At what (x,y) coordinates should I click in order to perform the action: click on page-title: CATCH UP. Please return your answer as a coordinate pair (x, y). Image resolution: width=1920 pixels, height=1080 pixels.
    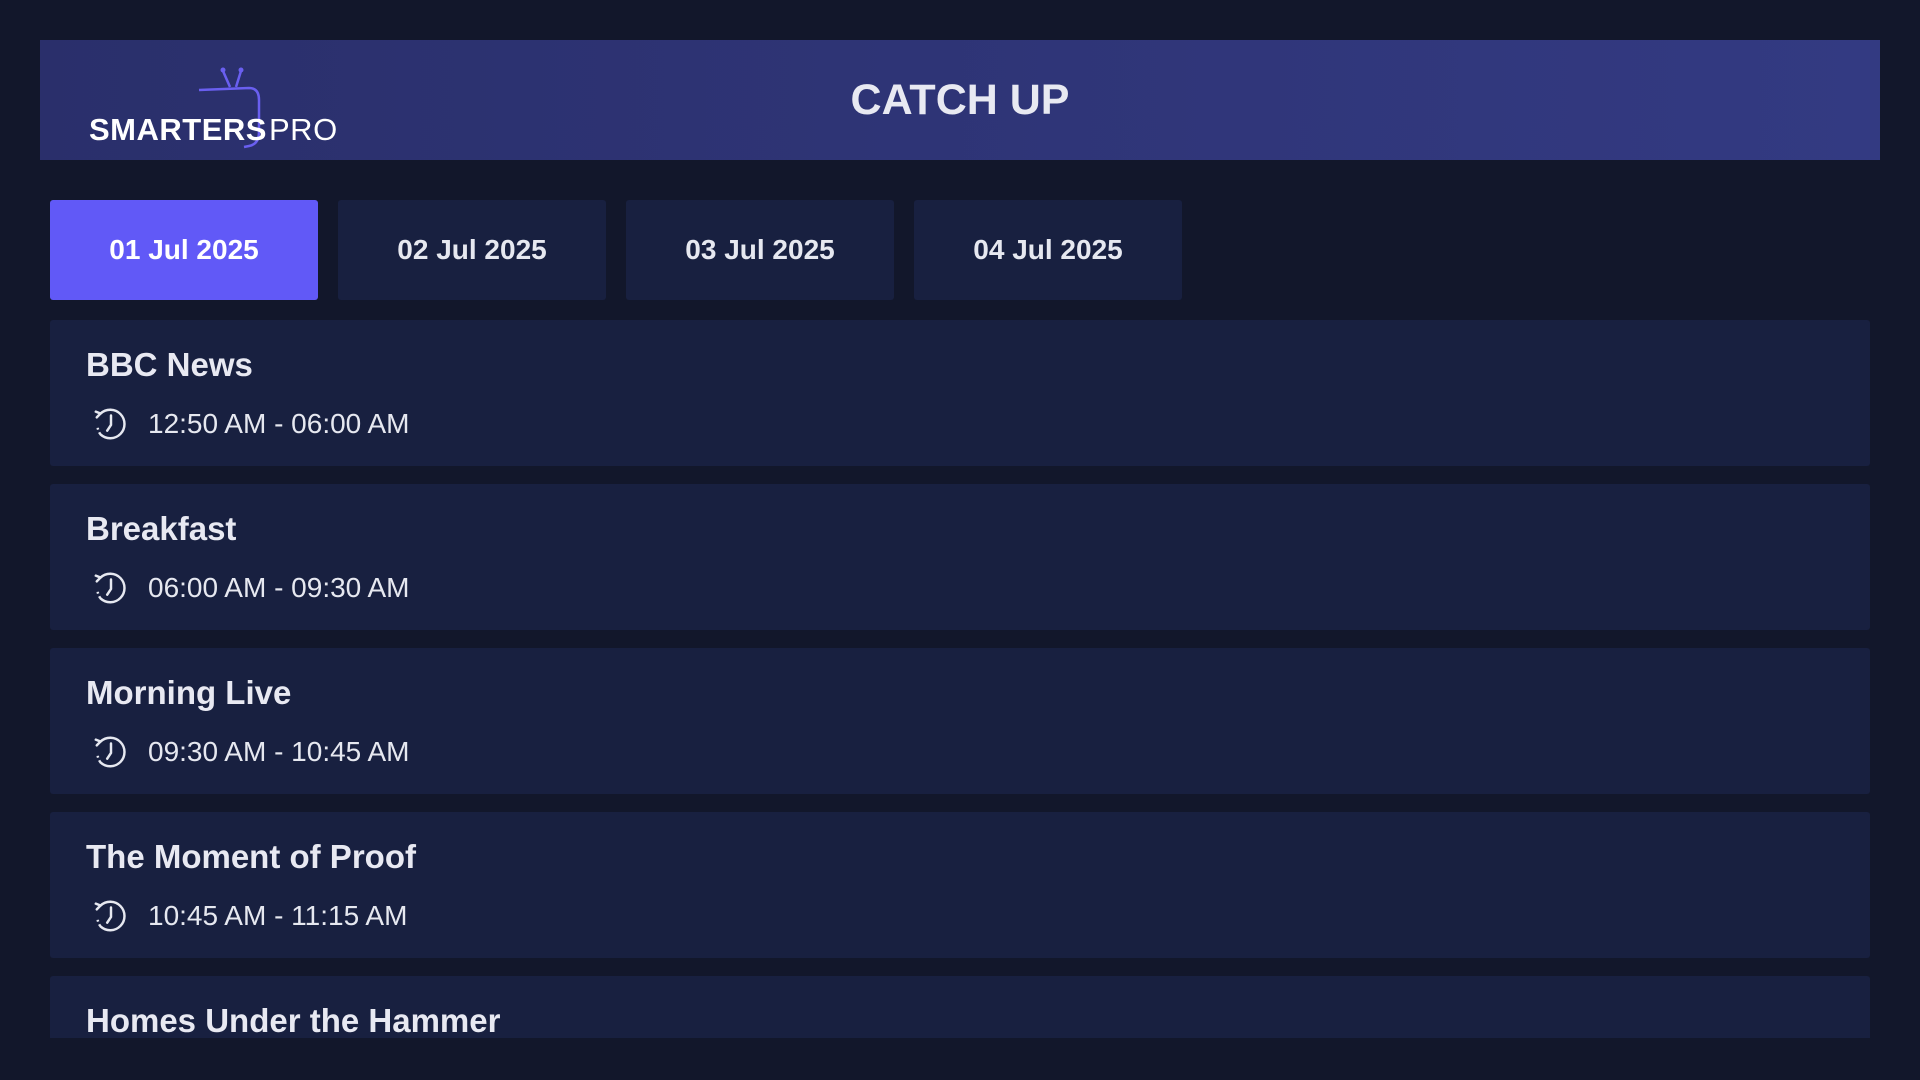
    Looking at the image, I should click on (960, 100).